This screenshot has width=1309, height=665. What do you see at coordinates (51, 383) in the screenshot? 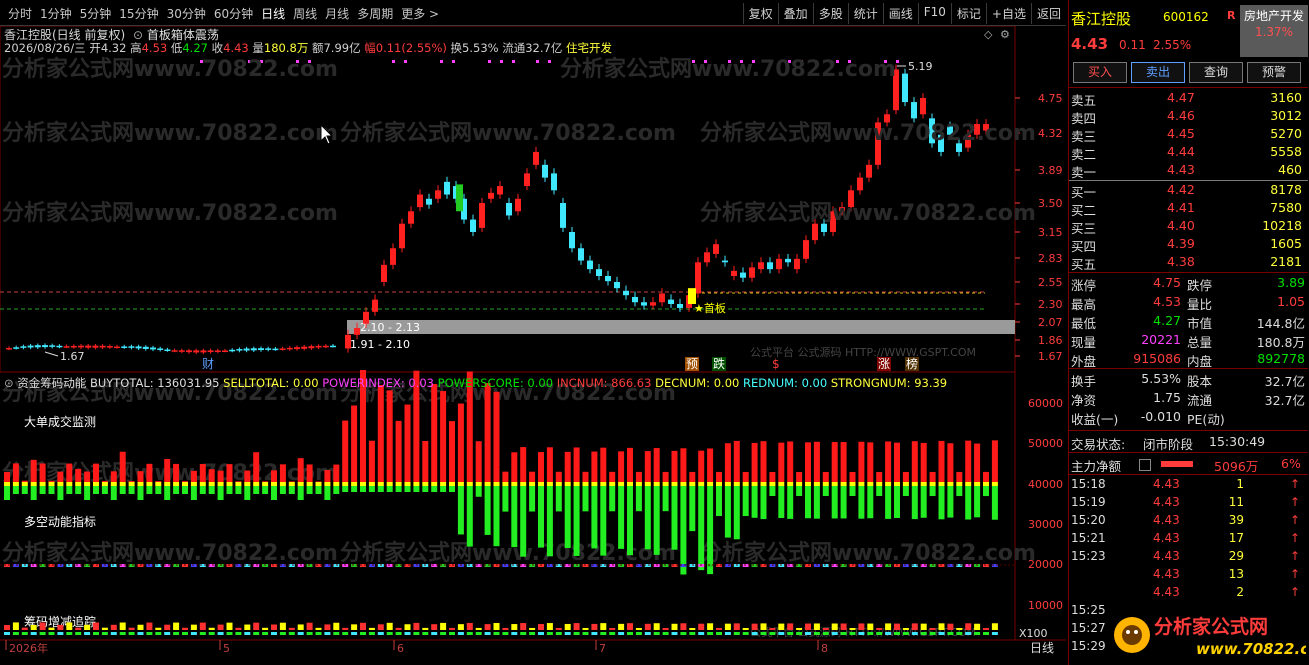
I see `indicator-name: 资金筹码动能` at bounding box center [51, 383].